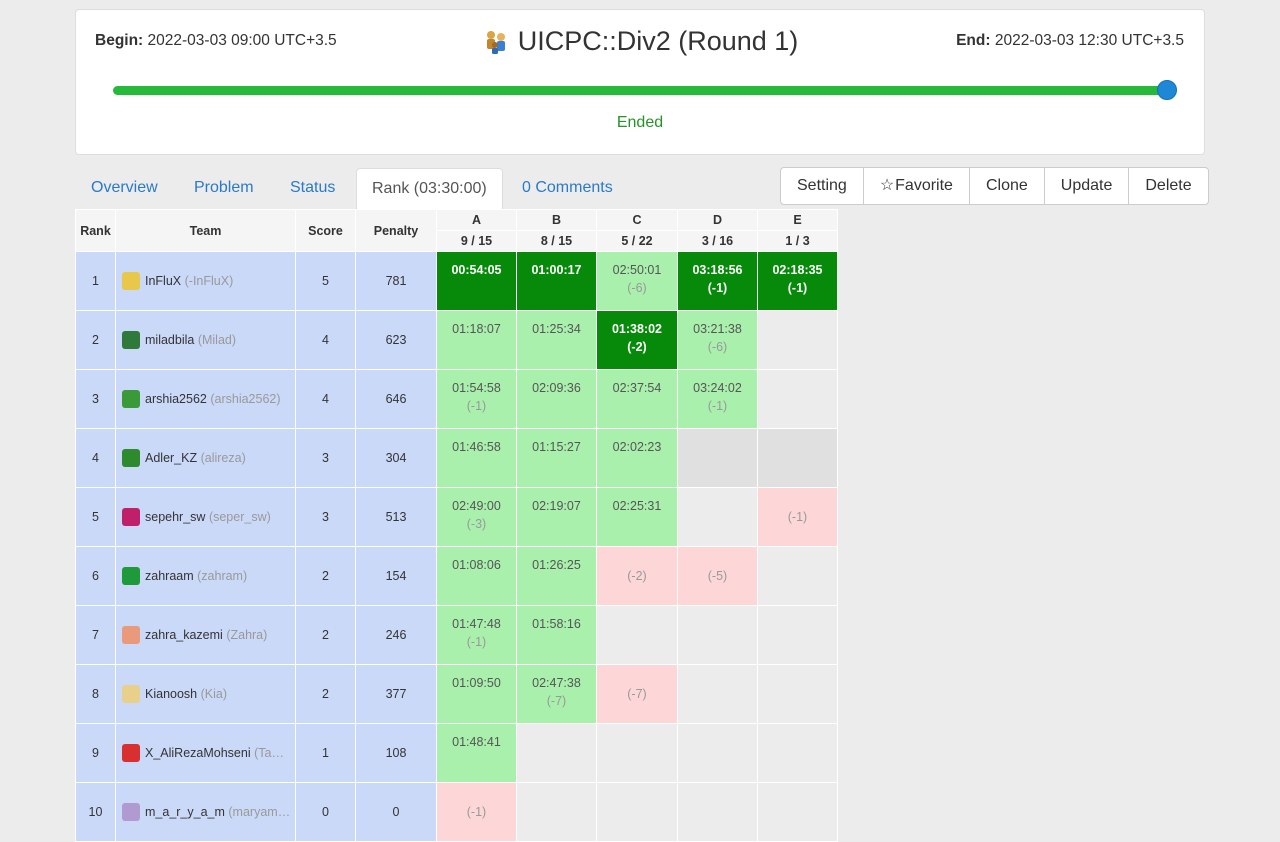  Describe the element at coordinates (429, 189) in the screenshot. I see `tab-rank: Rank (03:30:00)` at that location.